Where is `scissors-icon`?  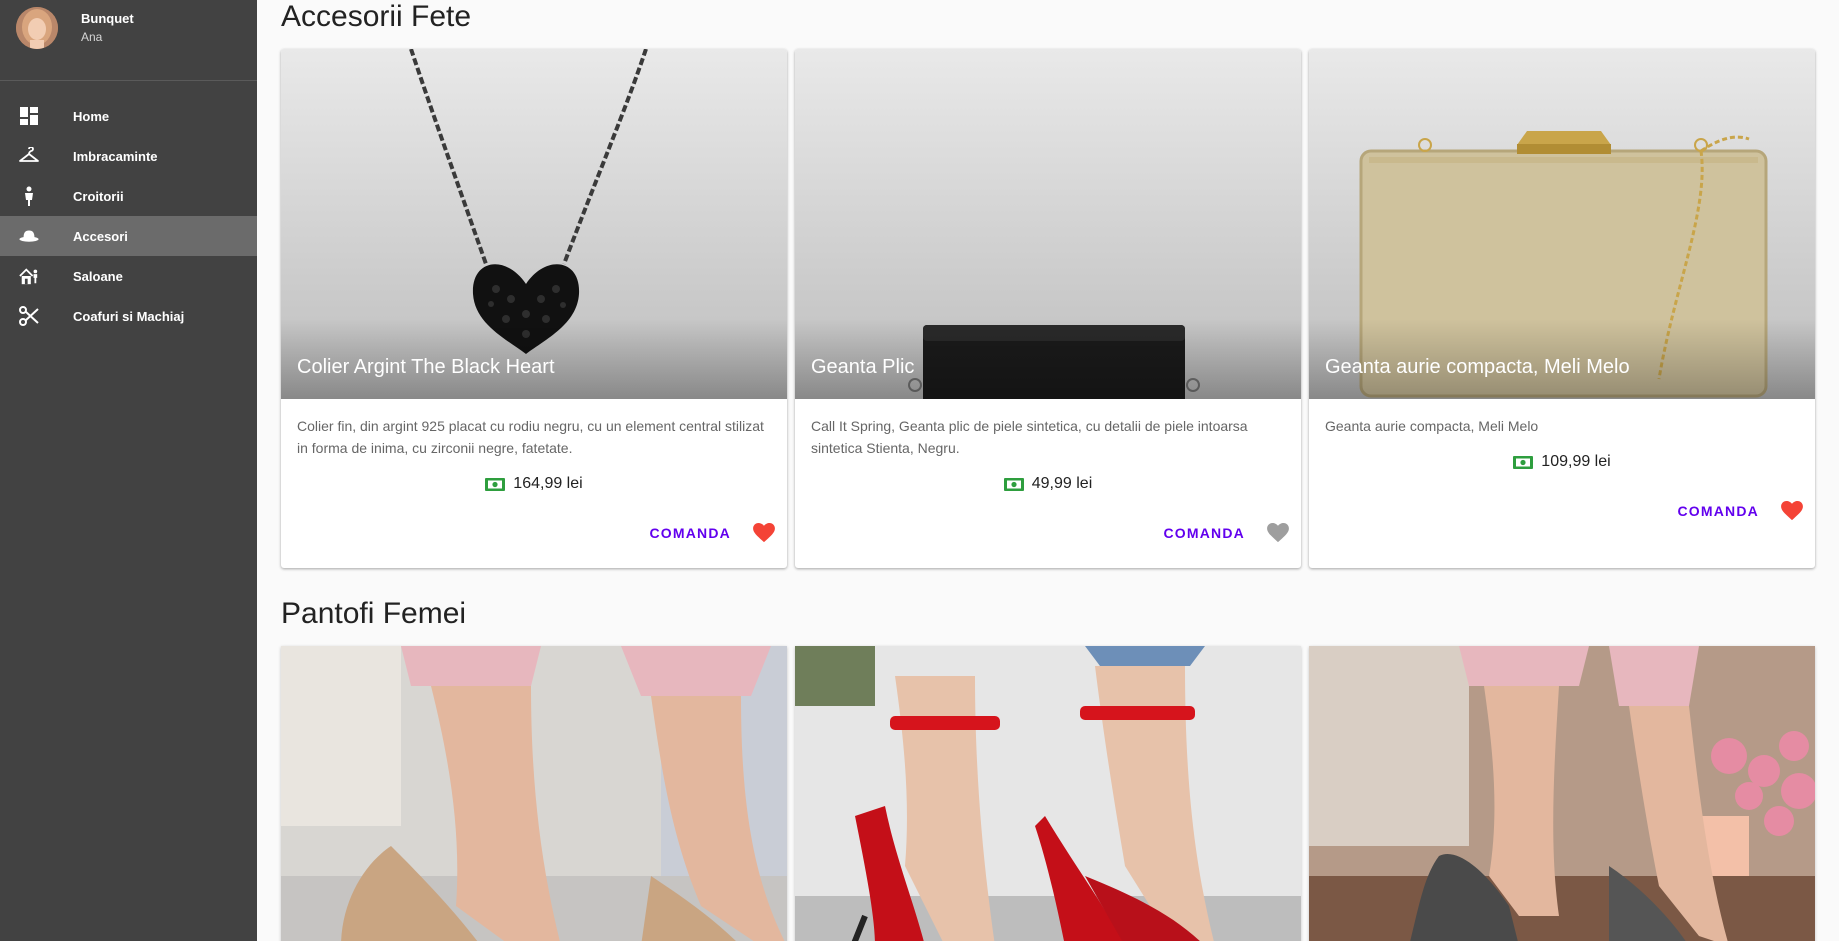 scissors-icon is located at coordinates (29, 316).